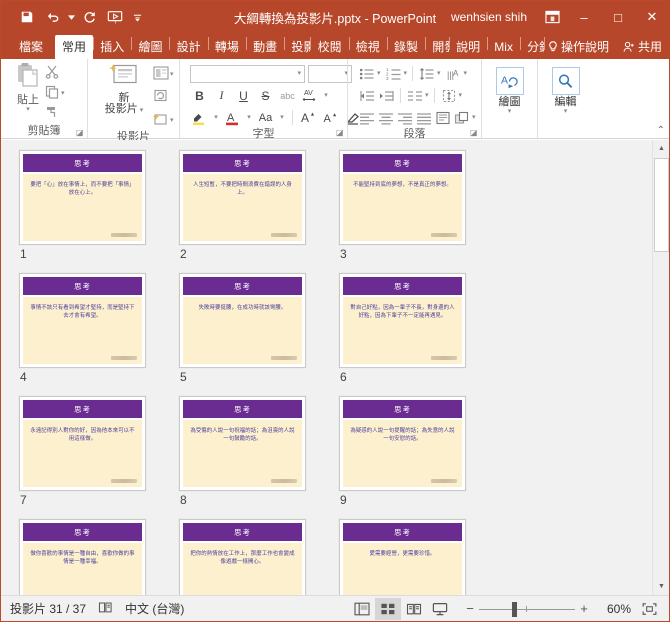 This screenshot has width=670, height=622. I want to click on format-painter-button, so click(55, 113).